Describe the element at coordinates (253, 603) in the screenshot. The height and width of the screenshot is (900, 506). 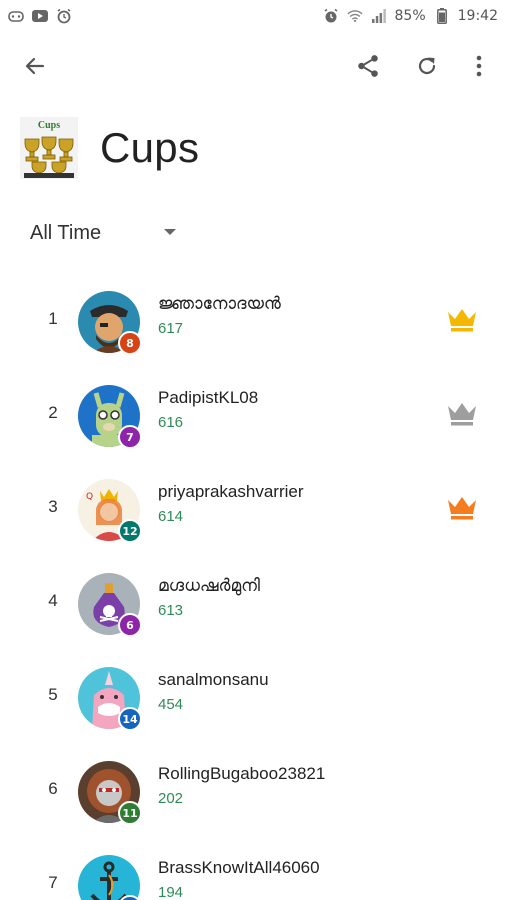
I see `leaderboard-row: 4 6 മഗ്ദധഷർമുനി 613` at that location.